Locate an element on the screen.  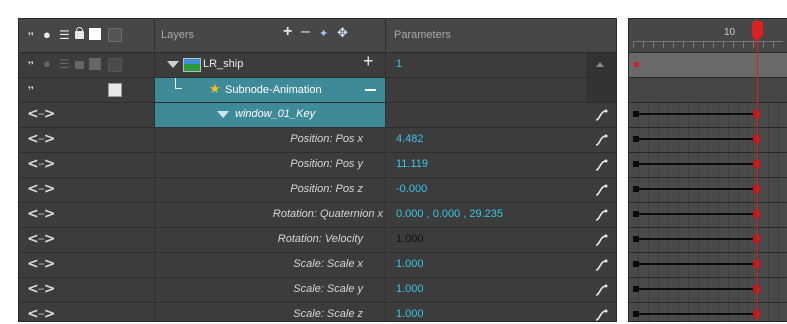
layer-name: Subnode-Animation is located at coordinates (273, 90).